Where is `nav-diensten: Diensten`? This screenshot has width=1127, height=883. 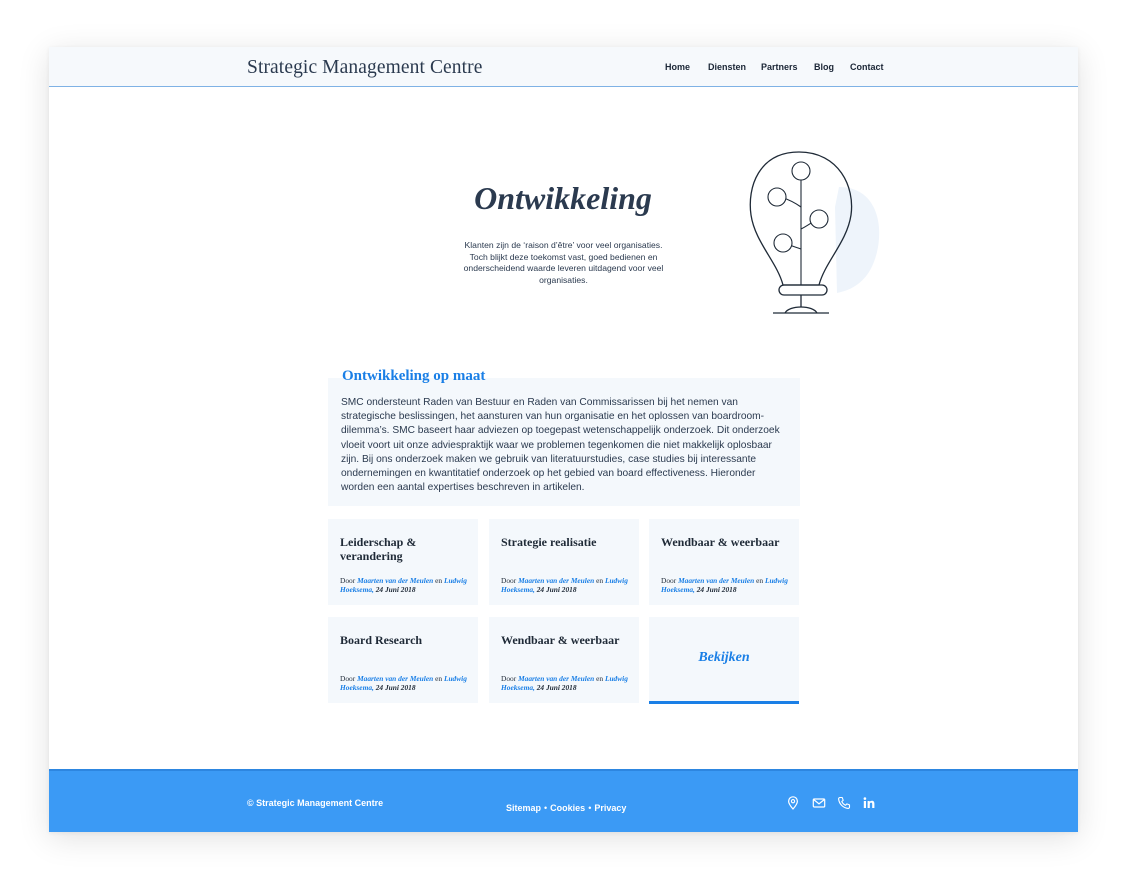 nav-diensten: Diensten is located at coordinates (727, 67).